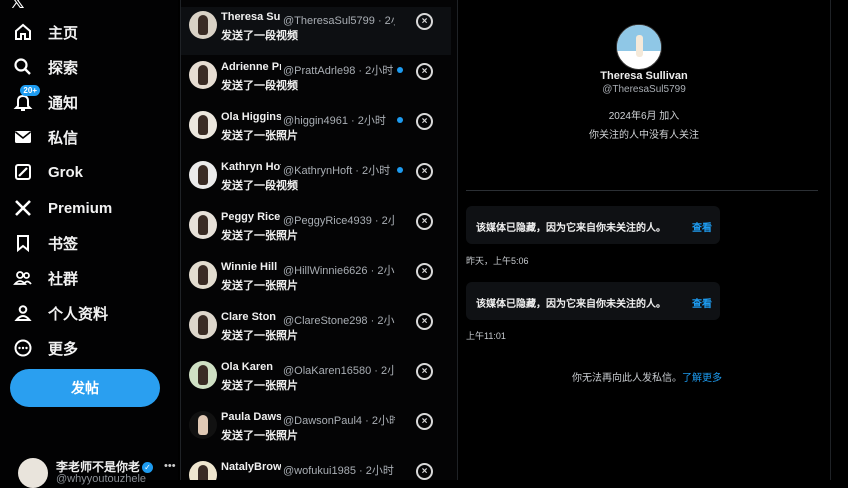 The image size is (848, 488). What do you see at coordinates (316, 331) in the screenshot?
I see `conversation-item: Clare Ston @ClareStone298 · 2小时发送了一张照片 ×` at bounding box center [316, 331].